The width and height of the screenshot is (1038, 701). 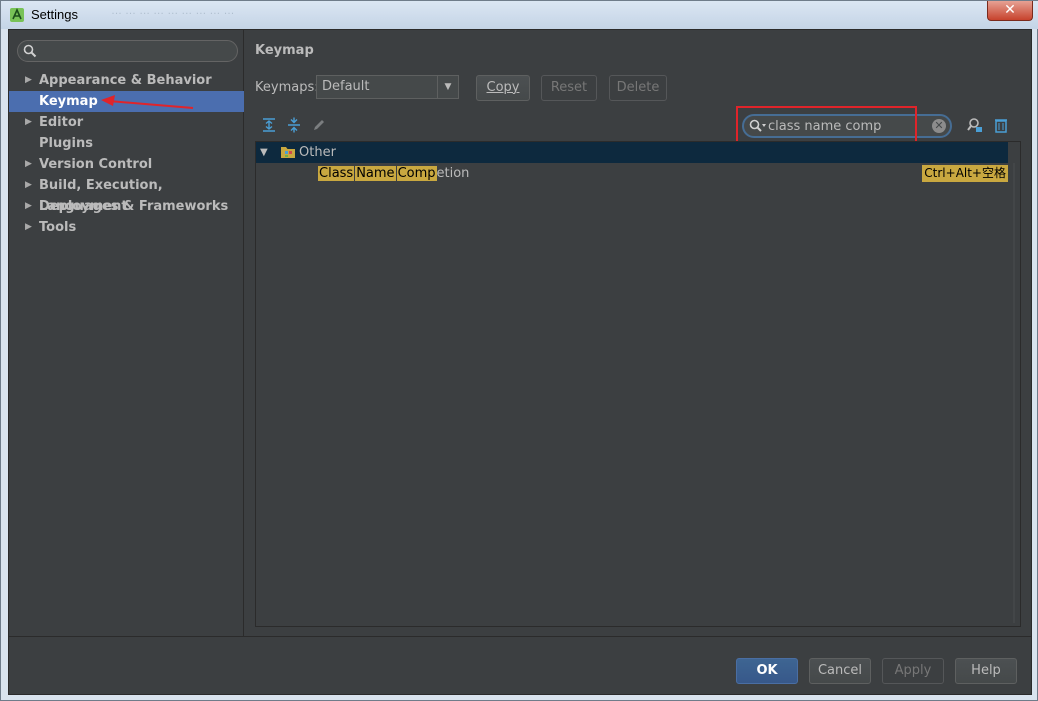 What do you see at coordinates (1001, 125) in the screenshot?
I see `clear-filter-icon` at bounding box center [1001, 125].